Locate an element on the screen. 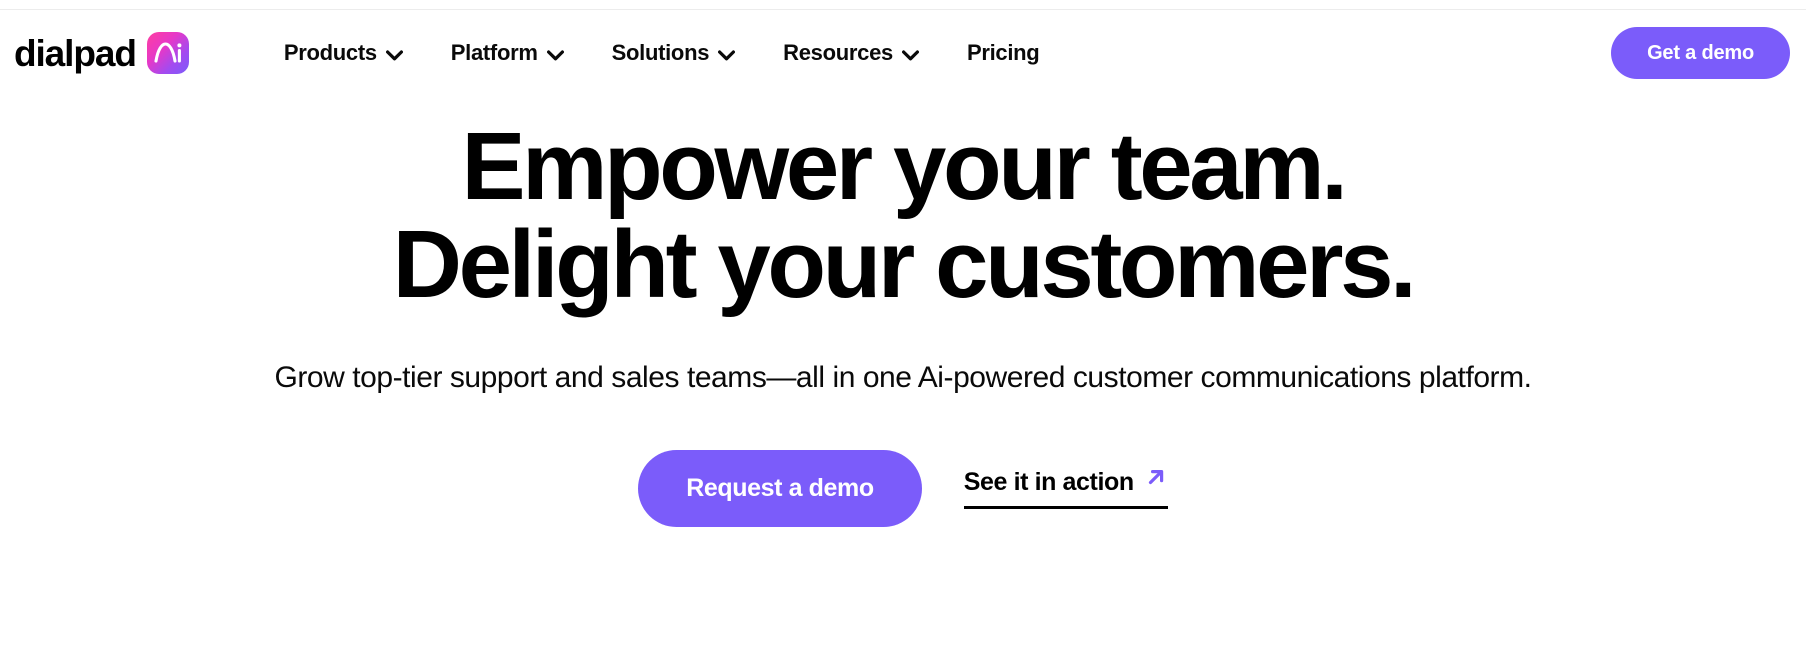 This screenshot has height=647, width=1806. nav-item-label: Solutions is located at coordinates (660, 52).